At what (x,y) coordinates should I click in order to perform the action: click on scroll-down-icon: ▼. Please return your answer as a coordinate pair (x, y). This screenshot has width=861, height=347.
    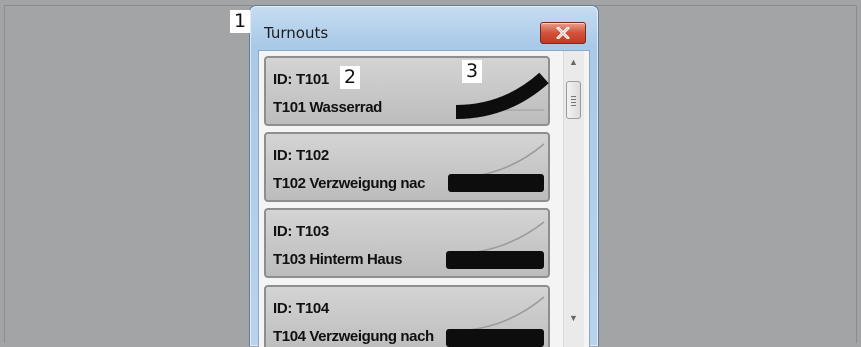
    Looking at the image, I should click on (573, 318).